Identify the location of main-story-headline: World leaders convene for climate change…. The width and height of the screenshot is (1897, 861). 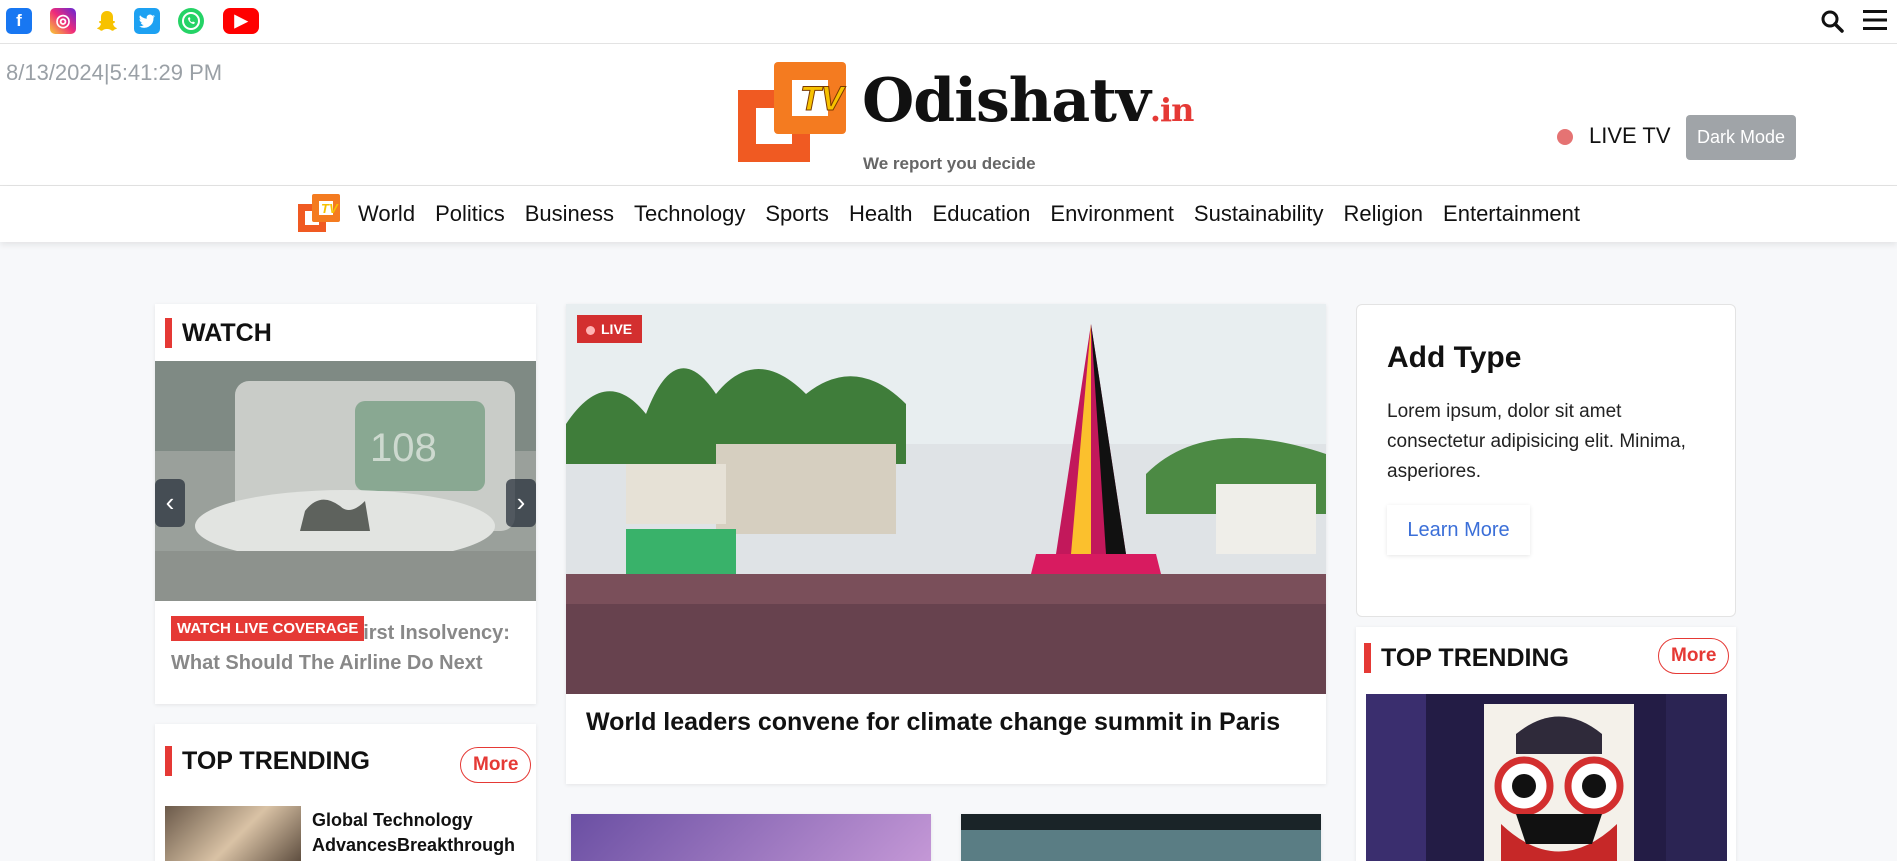
(933, 722).